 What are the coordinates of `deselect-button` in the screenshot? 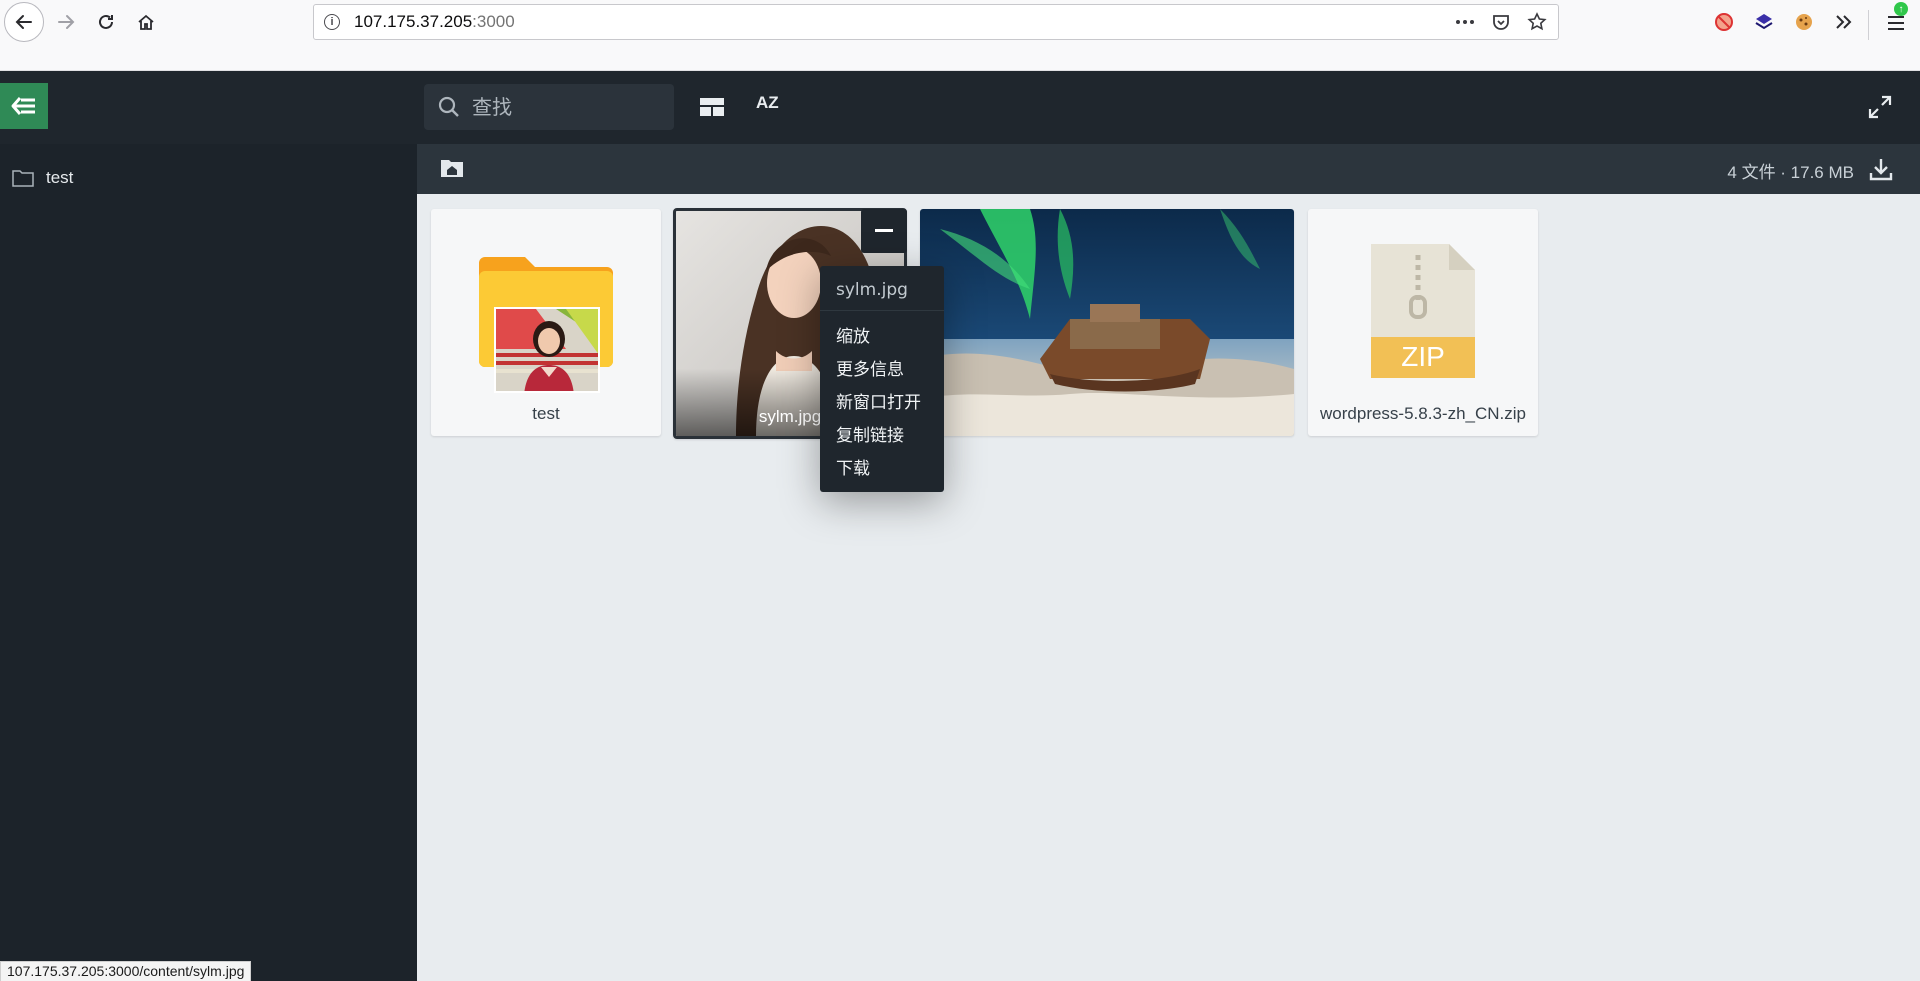 It's located at (884, 231).